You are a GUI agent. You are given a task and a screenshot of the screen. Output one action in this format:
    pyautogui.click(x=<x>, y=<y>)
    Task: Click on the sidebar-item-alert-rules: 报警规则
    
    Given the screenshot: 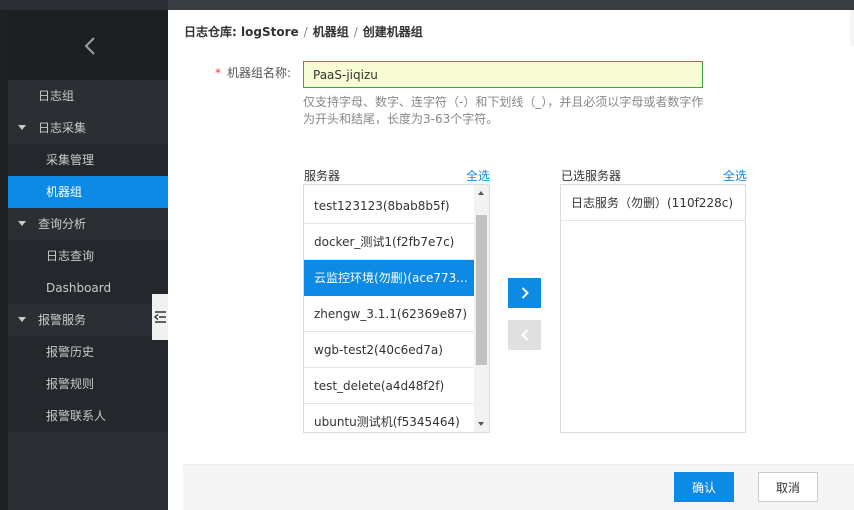 What is the action you would take?
    pyautogui.click(x=88, y=384)
    